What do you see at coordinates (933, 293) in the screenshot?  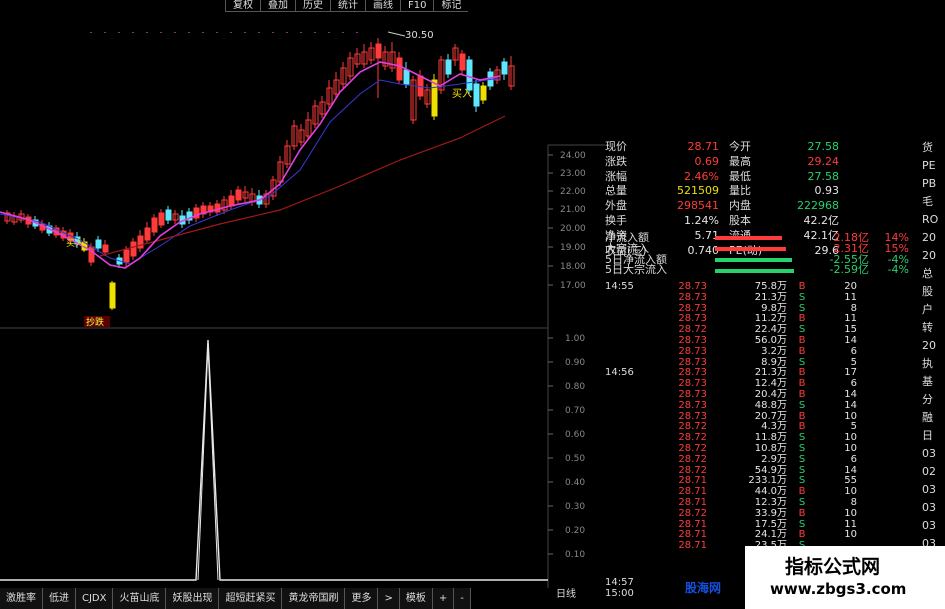 I see `side-tab: 股` at bounding box center [933, 293].